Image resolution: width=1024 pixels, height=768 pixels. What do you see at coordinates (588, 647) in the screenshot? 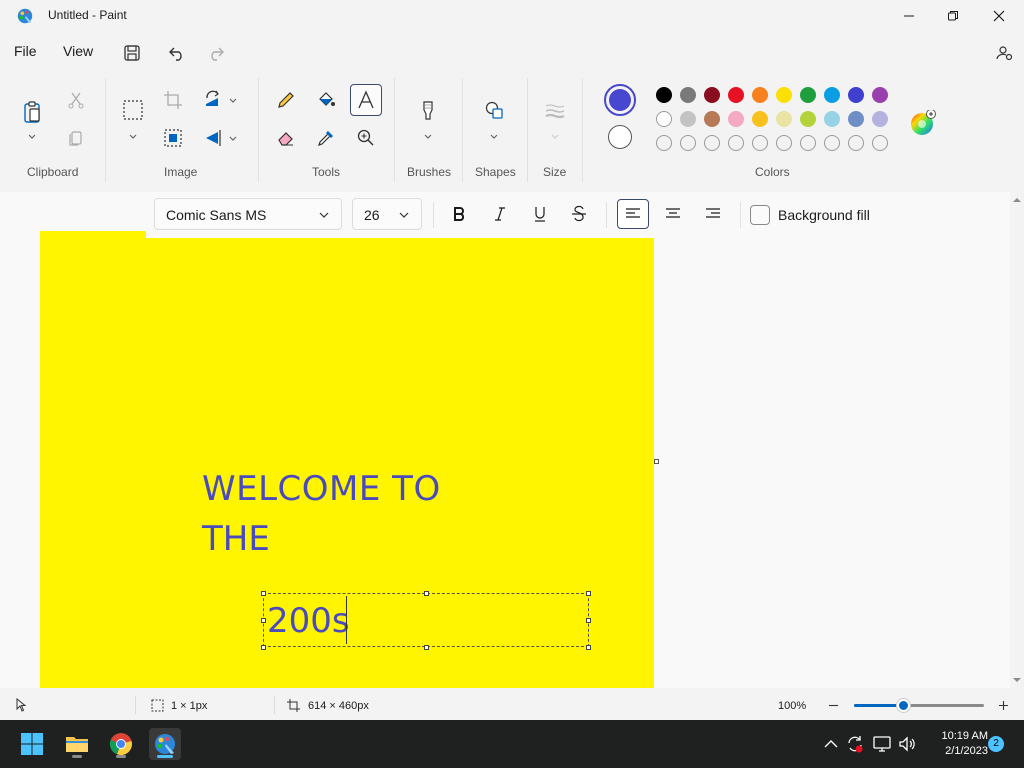
I see `text-box-handle-br` at bounding box center [588, 647].